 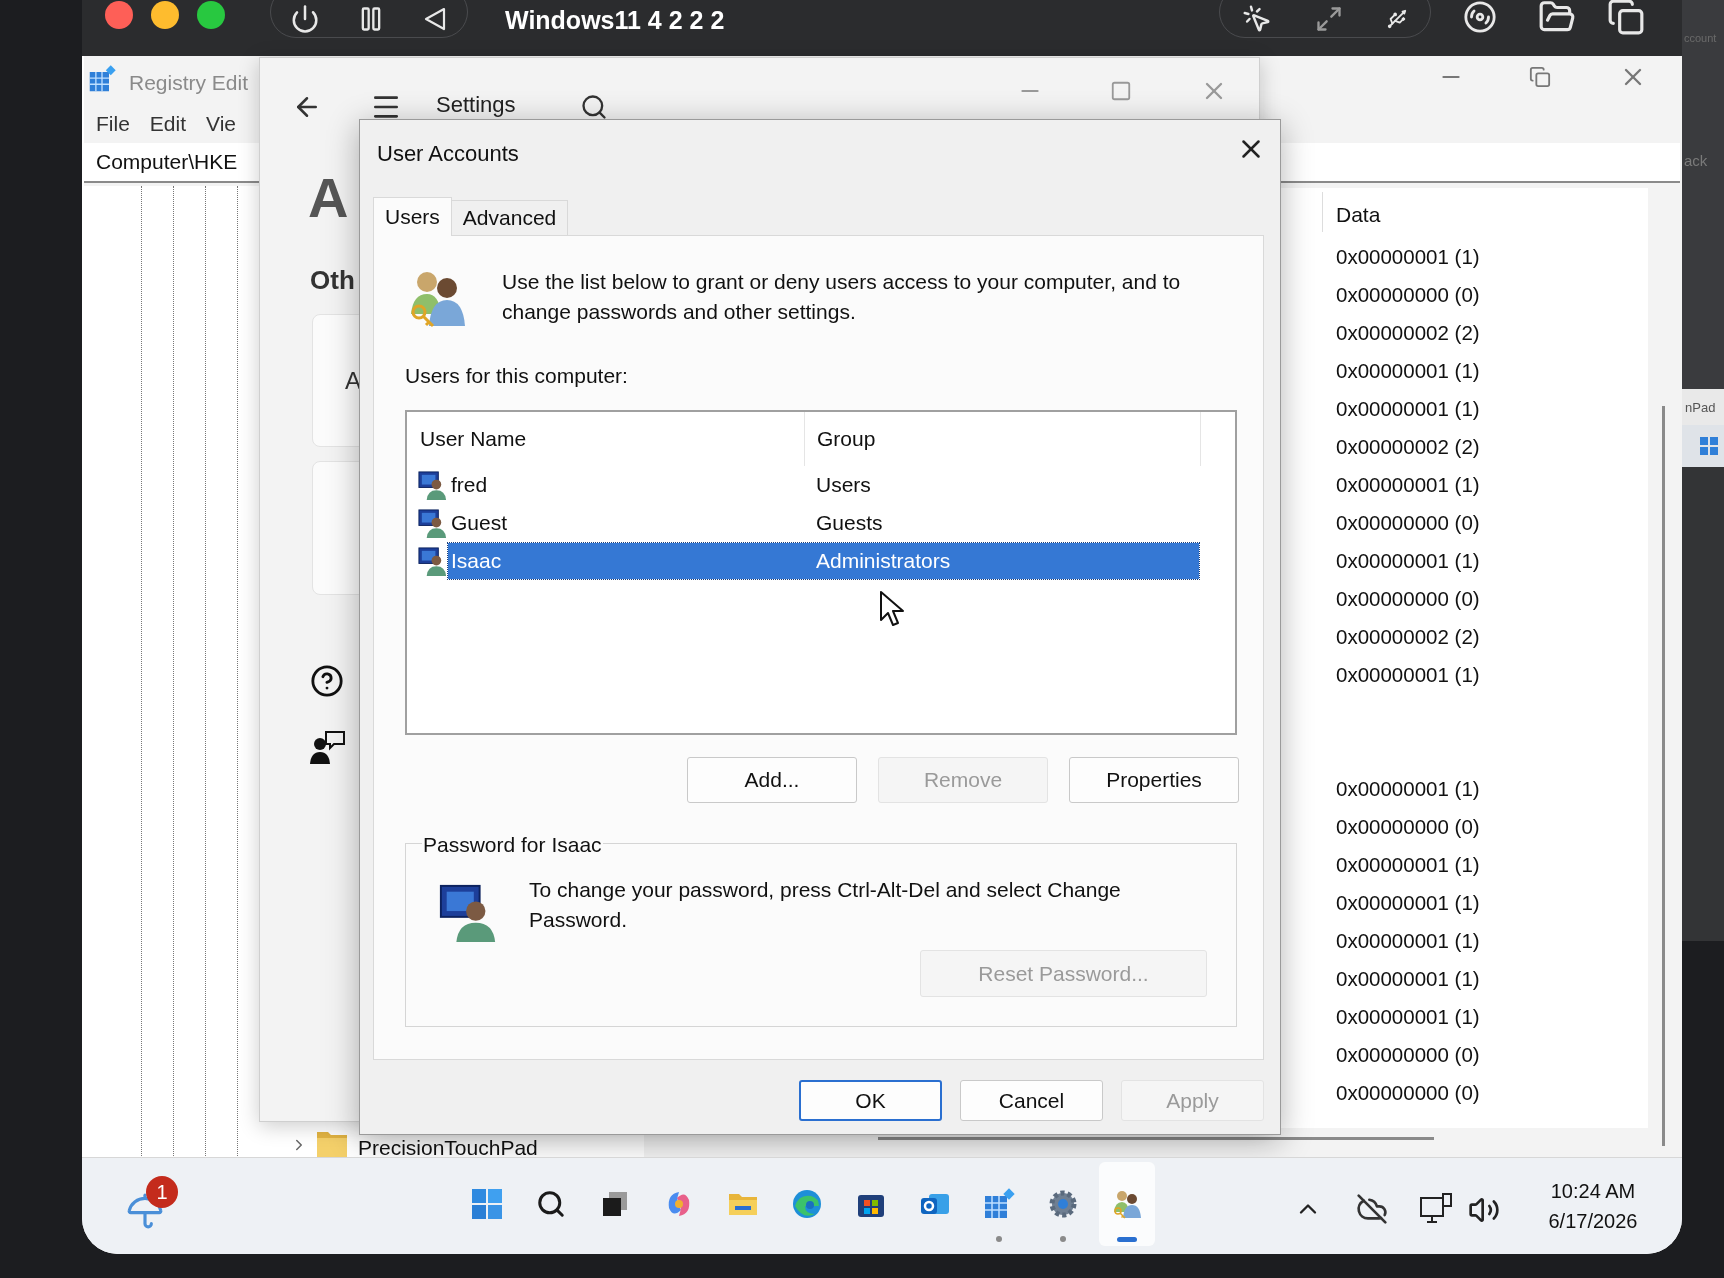 I want to click on notification-badge: 1, so click(x=162, y=1192).